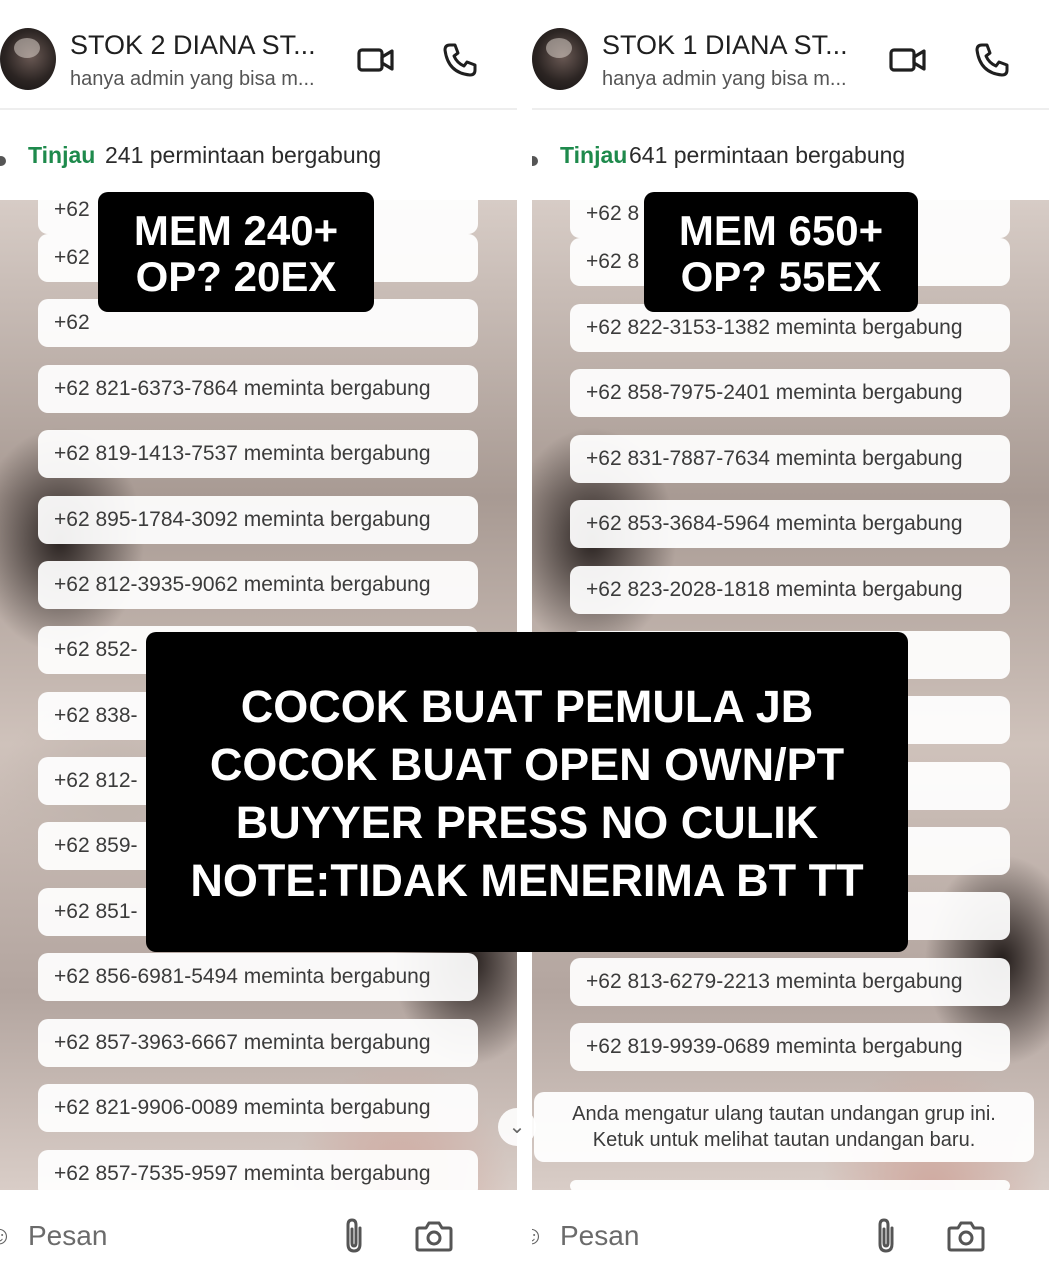 The image size is (1049, 1280). I want to click on list-item: +62 821-6373-7864 meminta bergabung, so click(258, 389).